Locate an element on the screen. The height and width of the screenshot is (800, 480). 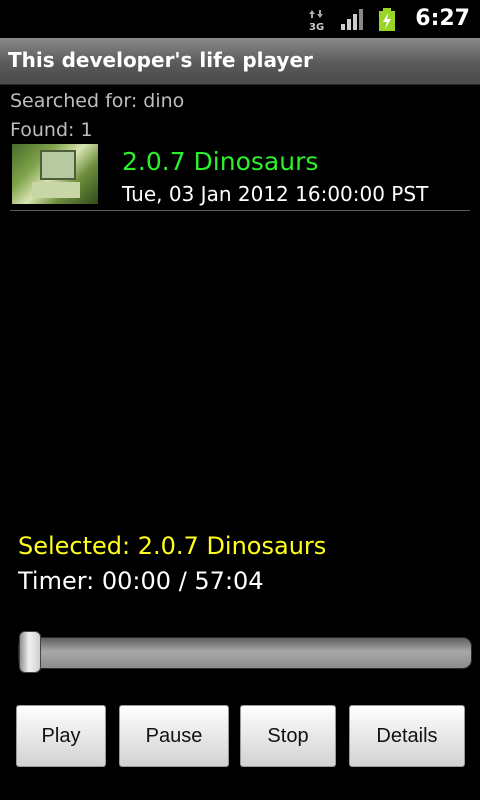
status-icons: 3G is located at coordinates (352, 20).